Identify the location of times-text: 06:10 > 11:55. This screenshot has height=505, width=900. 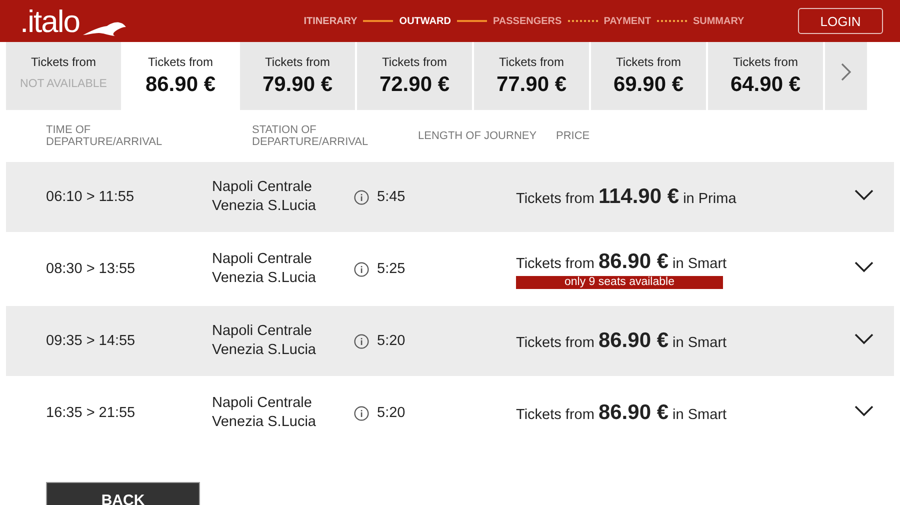
(91, 197).